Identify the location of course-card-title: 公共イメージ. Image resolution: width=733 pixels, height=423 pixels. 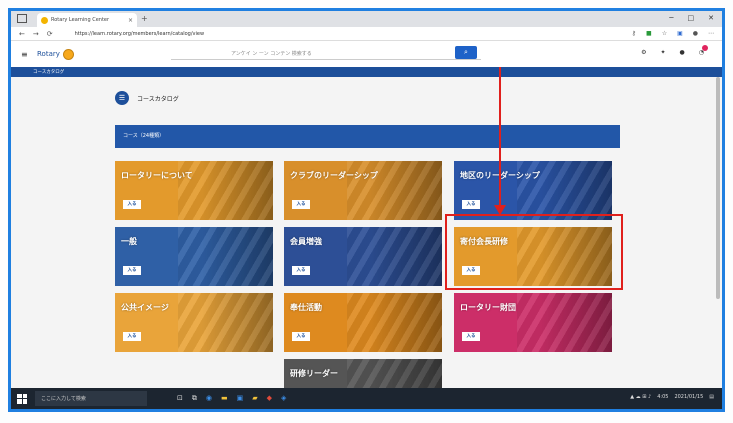
(145, 307).